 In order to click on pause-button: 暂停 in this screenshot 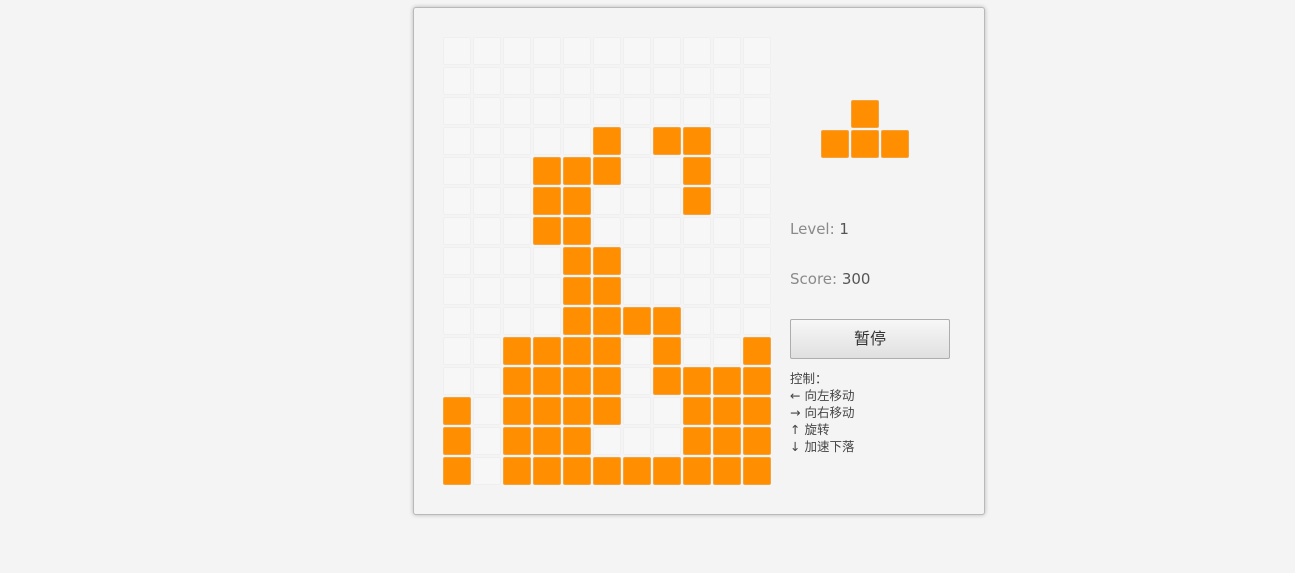, I will do `click(870, 339)`.